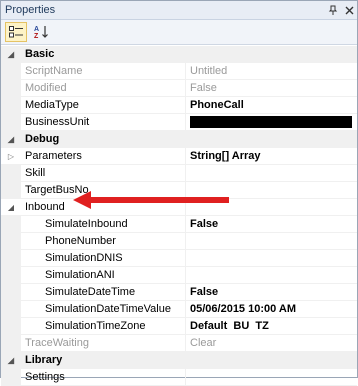  What do you see at coordinates (179, 139) in the screenshot?
I see `category-debug: ◢ Debug` at bounding box center [179, 139].